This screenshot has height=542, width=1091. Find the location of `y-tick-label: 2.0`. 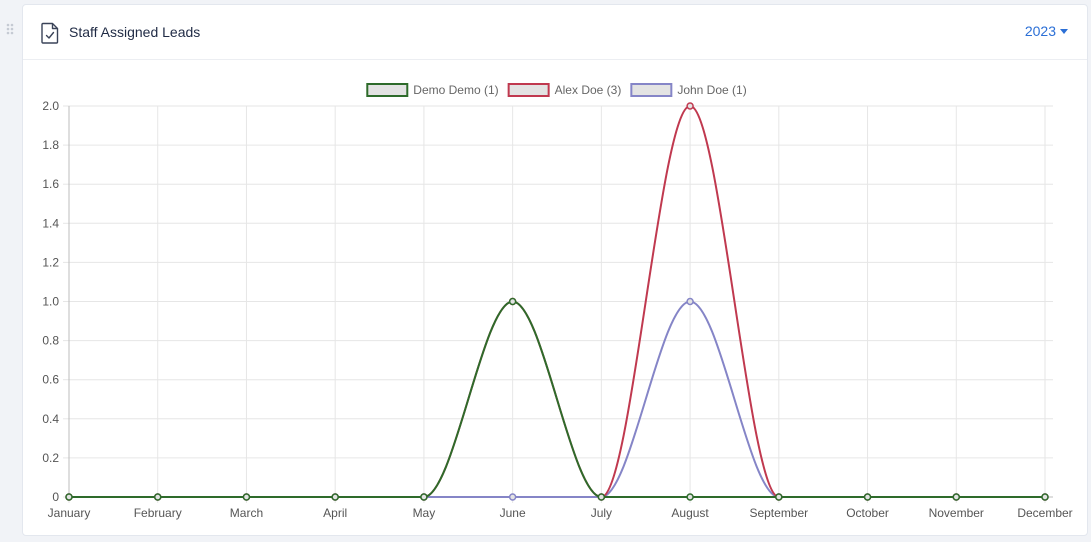

y-tick-label: 2.0 is located at coordinates (50, 106).